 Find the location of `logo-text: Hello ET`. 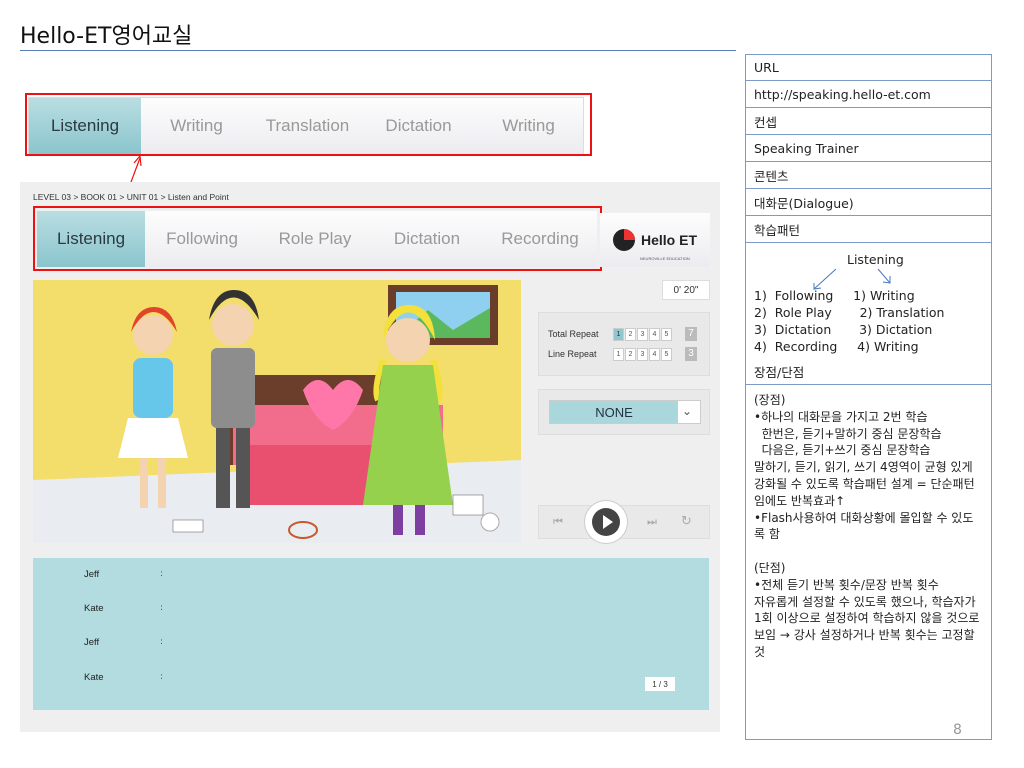

logo-text: Hello ET is located at coordinates (668, 240).